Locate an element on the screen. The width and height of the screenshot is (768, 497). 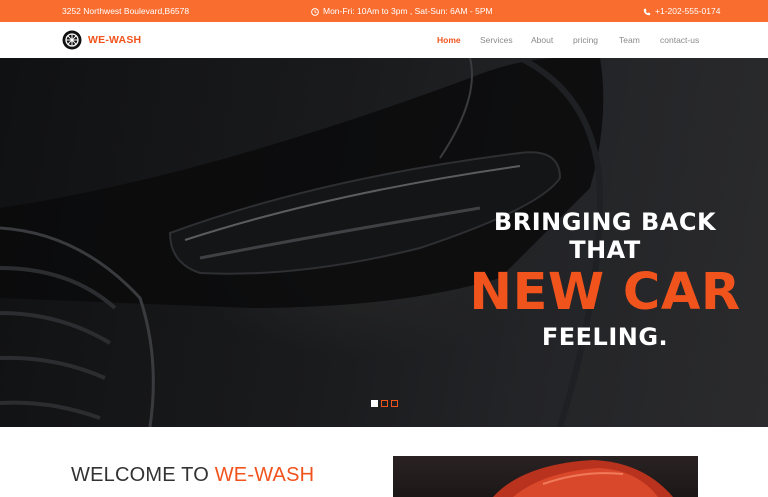
nav-team: Team is located at coordinates (629, 40).